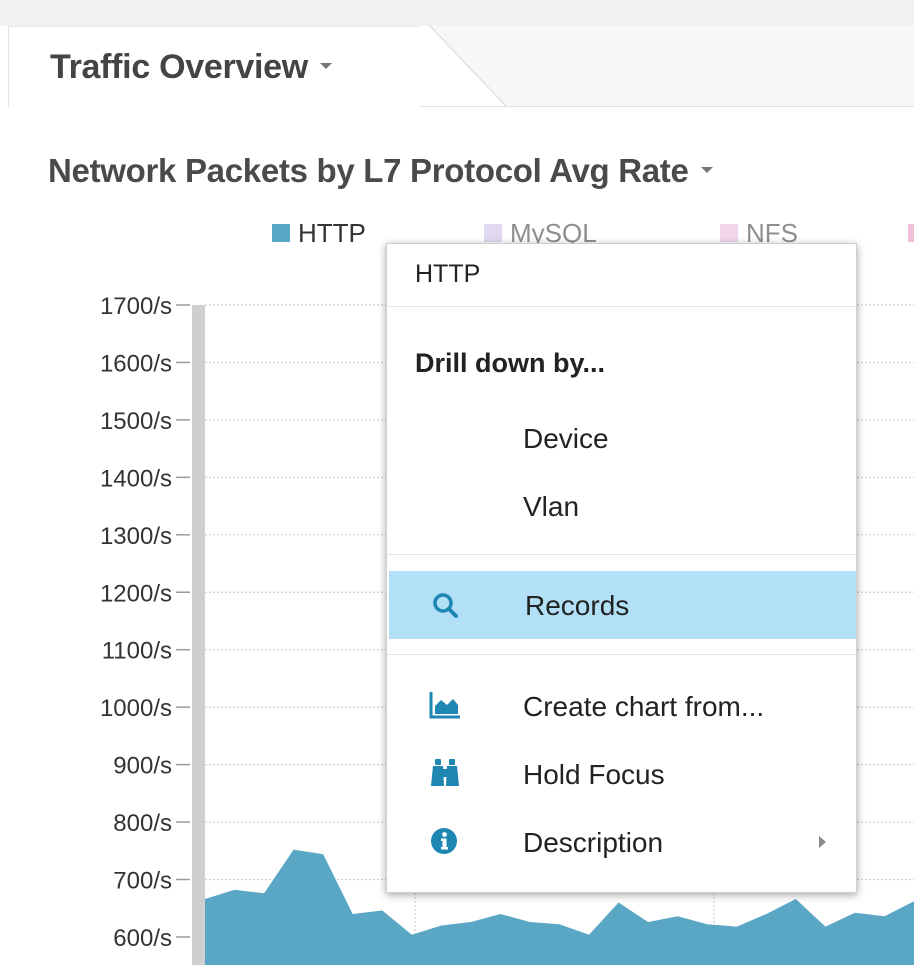 The image size is (914, 965). I want to click on area-chart-icon, so click(444, 705).